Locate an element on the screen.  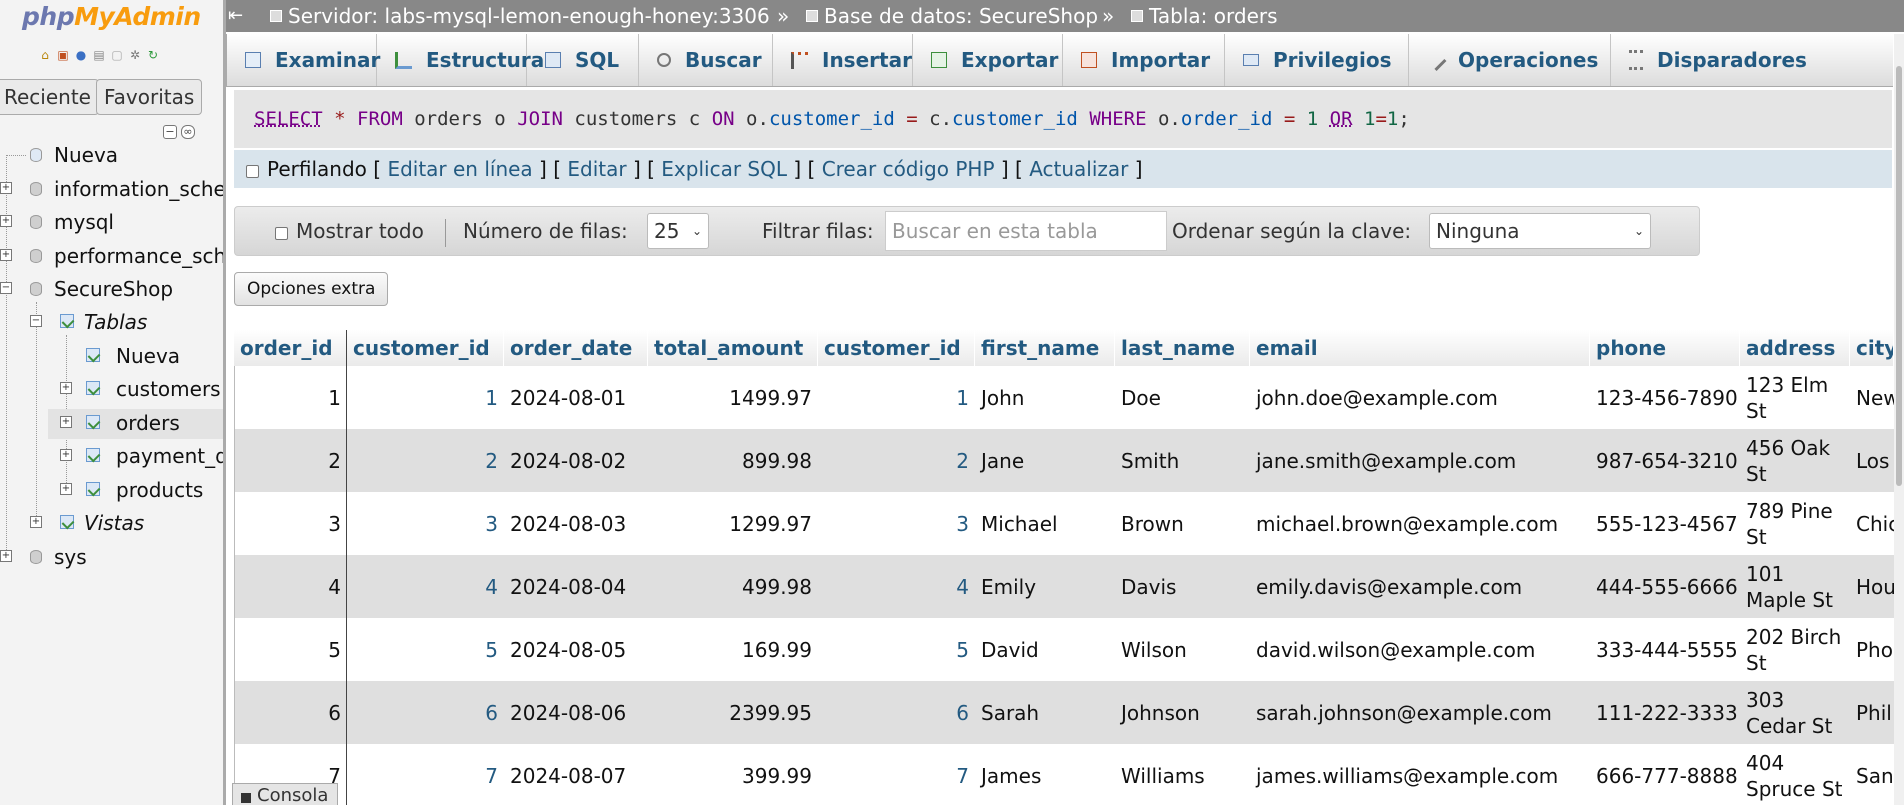
collapse-all-icon: − is located at coordinates (170, 132).